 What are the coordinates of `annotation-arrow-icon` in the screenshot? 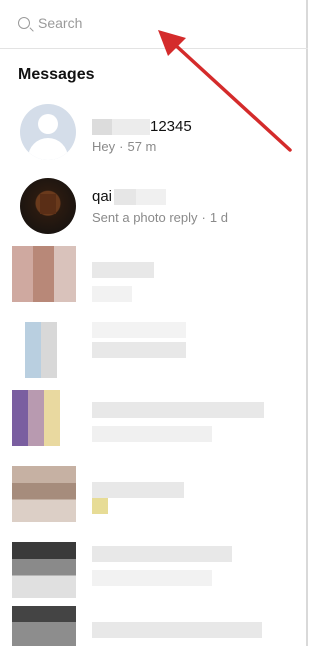 It's located at (225, 91).